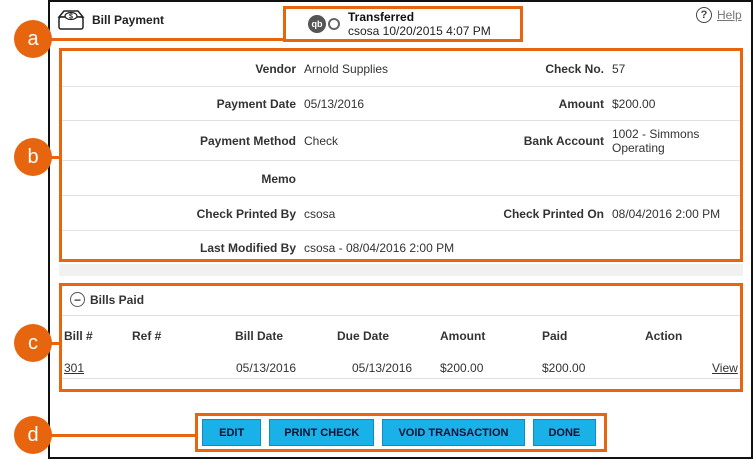 The width and height of the screenshot is (754, 460). Describe the element at coordinates (564, 432) in the screenshot. I see `done-button: DONE` at that location.